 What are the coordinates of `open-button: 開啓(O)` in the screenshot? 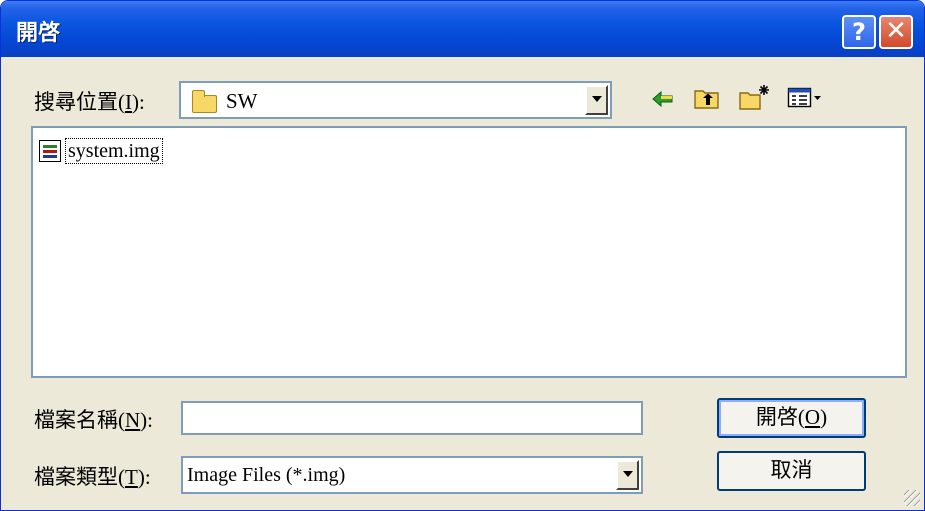 It's located at (791, 418).